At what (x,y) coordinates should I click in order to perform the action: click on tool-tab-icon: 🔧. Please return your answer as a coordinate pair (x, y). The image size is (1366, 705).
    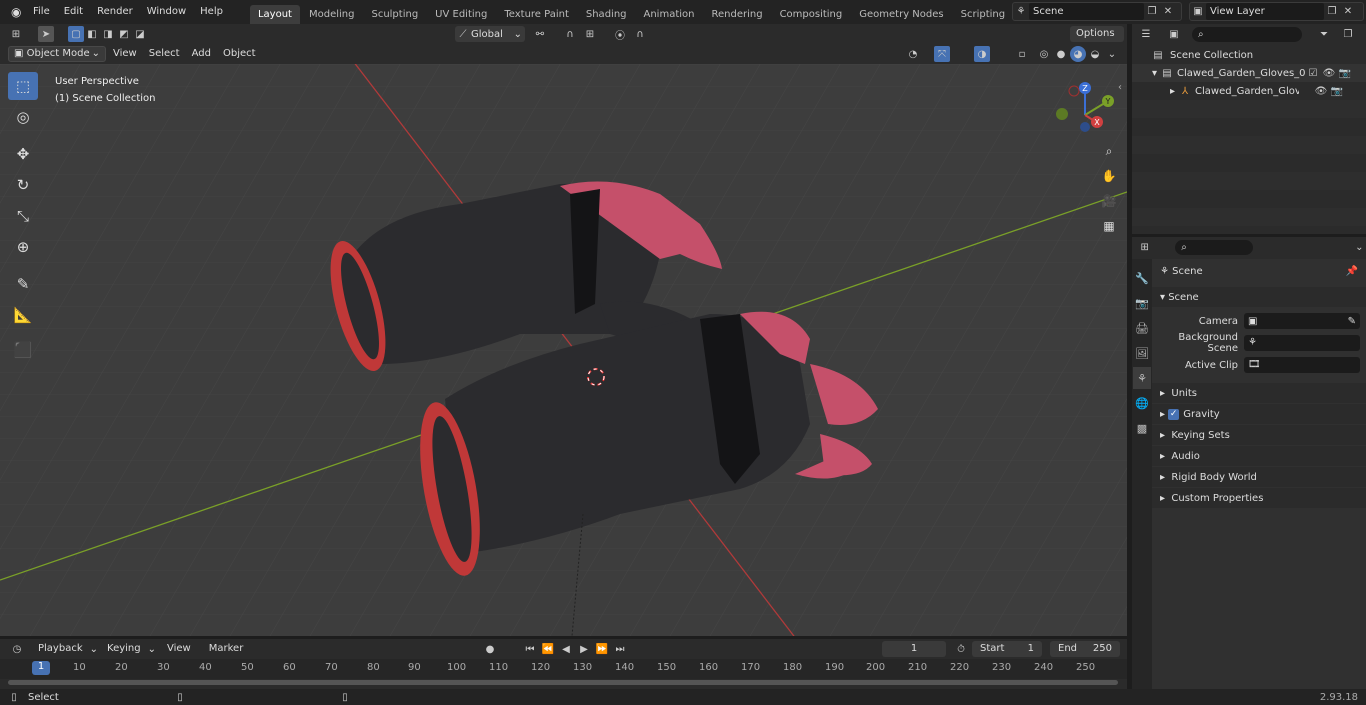
    Looking at the image, I should click on (1142, 278).